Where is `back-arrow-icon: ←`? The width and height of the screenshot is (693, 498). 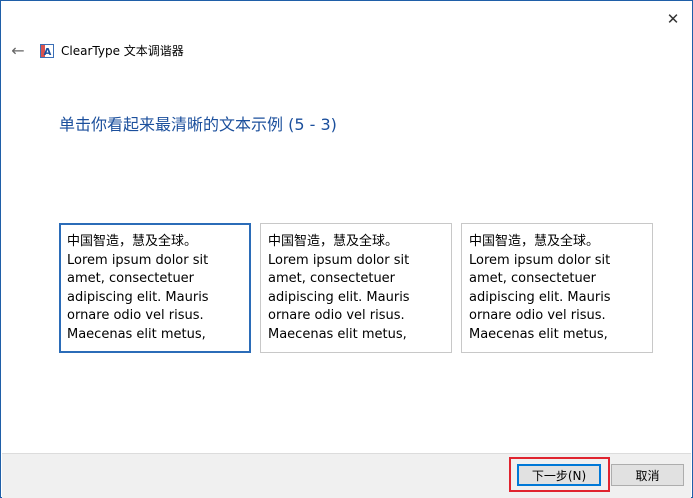 back-arrow-icon: ← is located at coordinates (18, 50).